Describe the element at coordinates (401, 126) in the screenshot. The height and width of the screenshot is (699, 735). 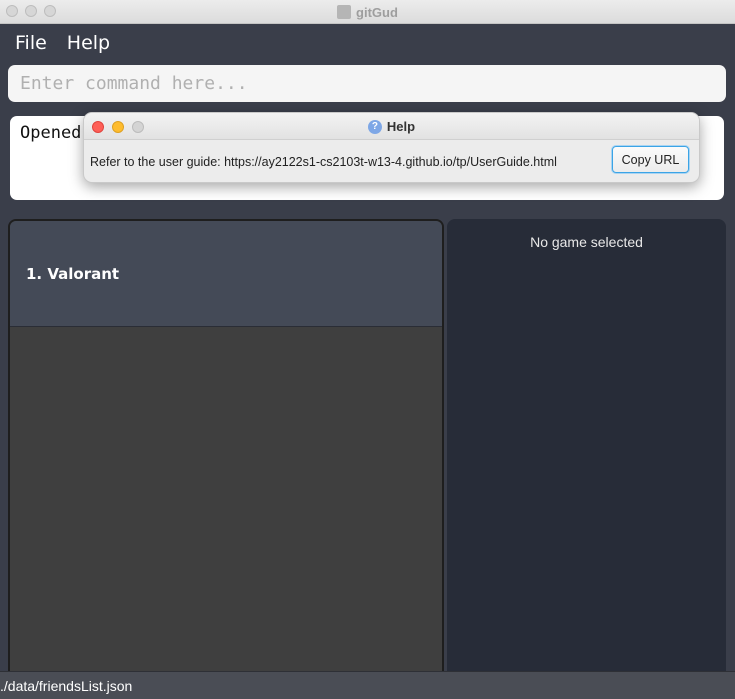
I see `help-dialog-title: Help` at that location.